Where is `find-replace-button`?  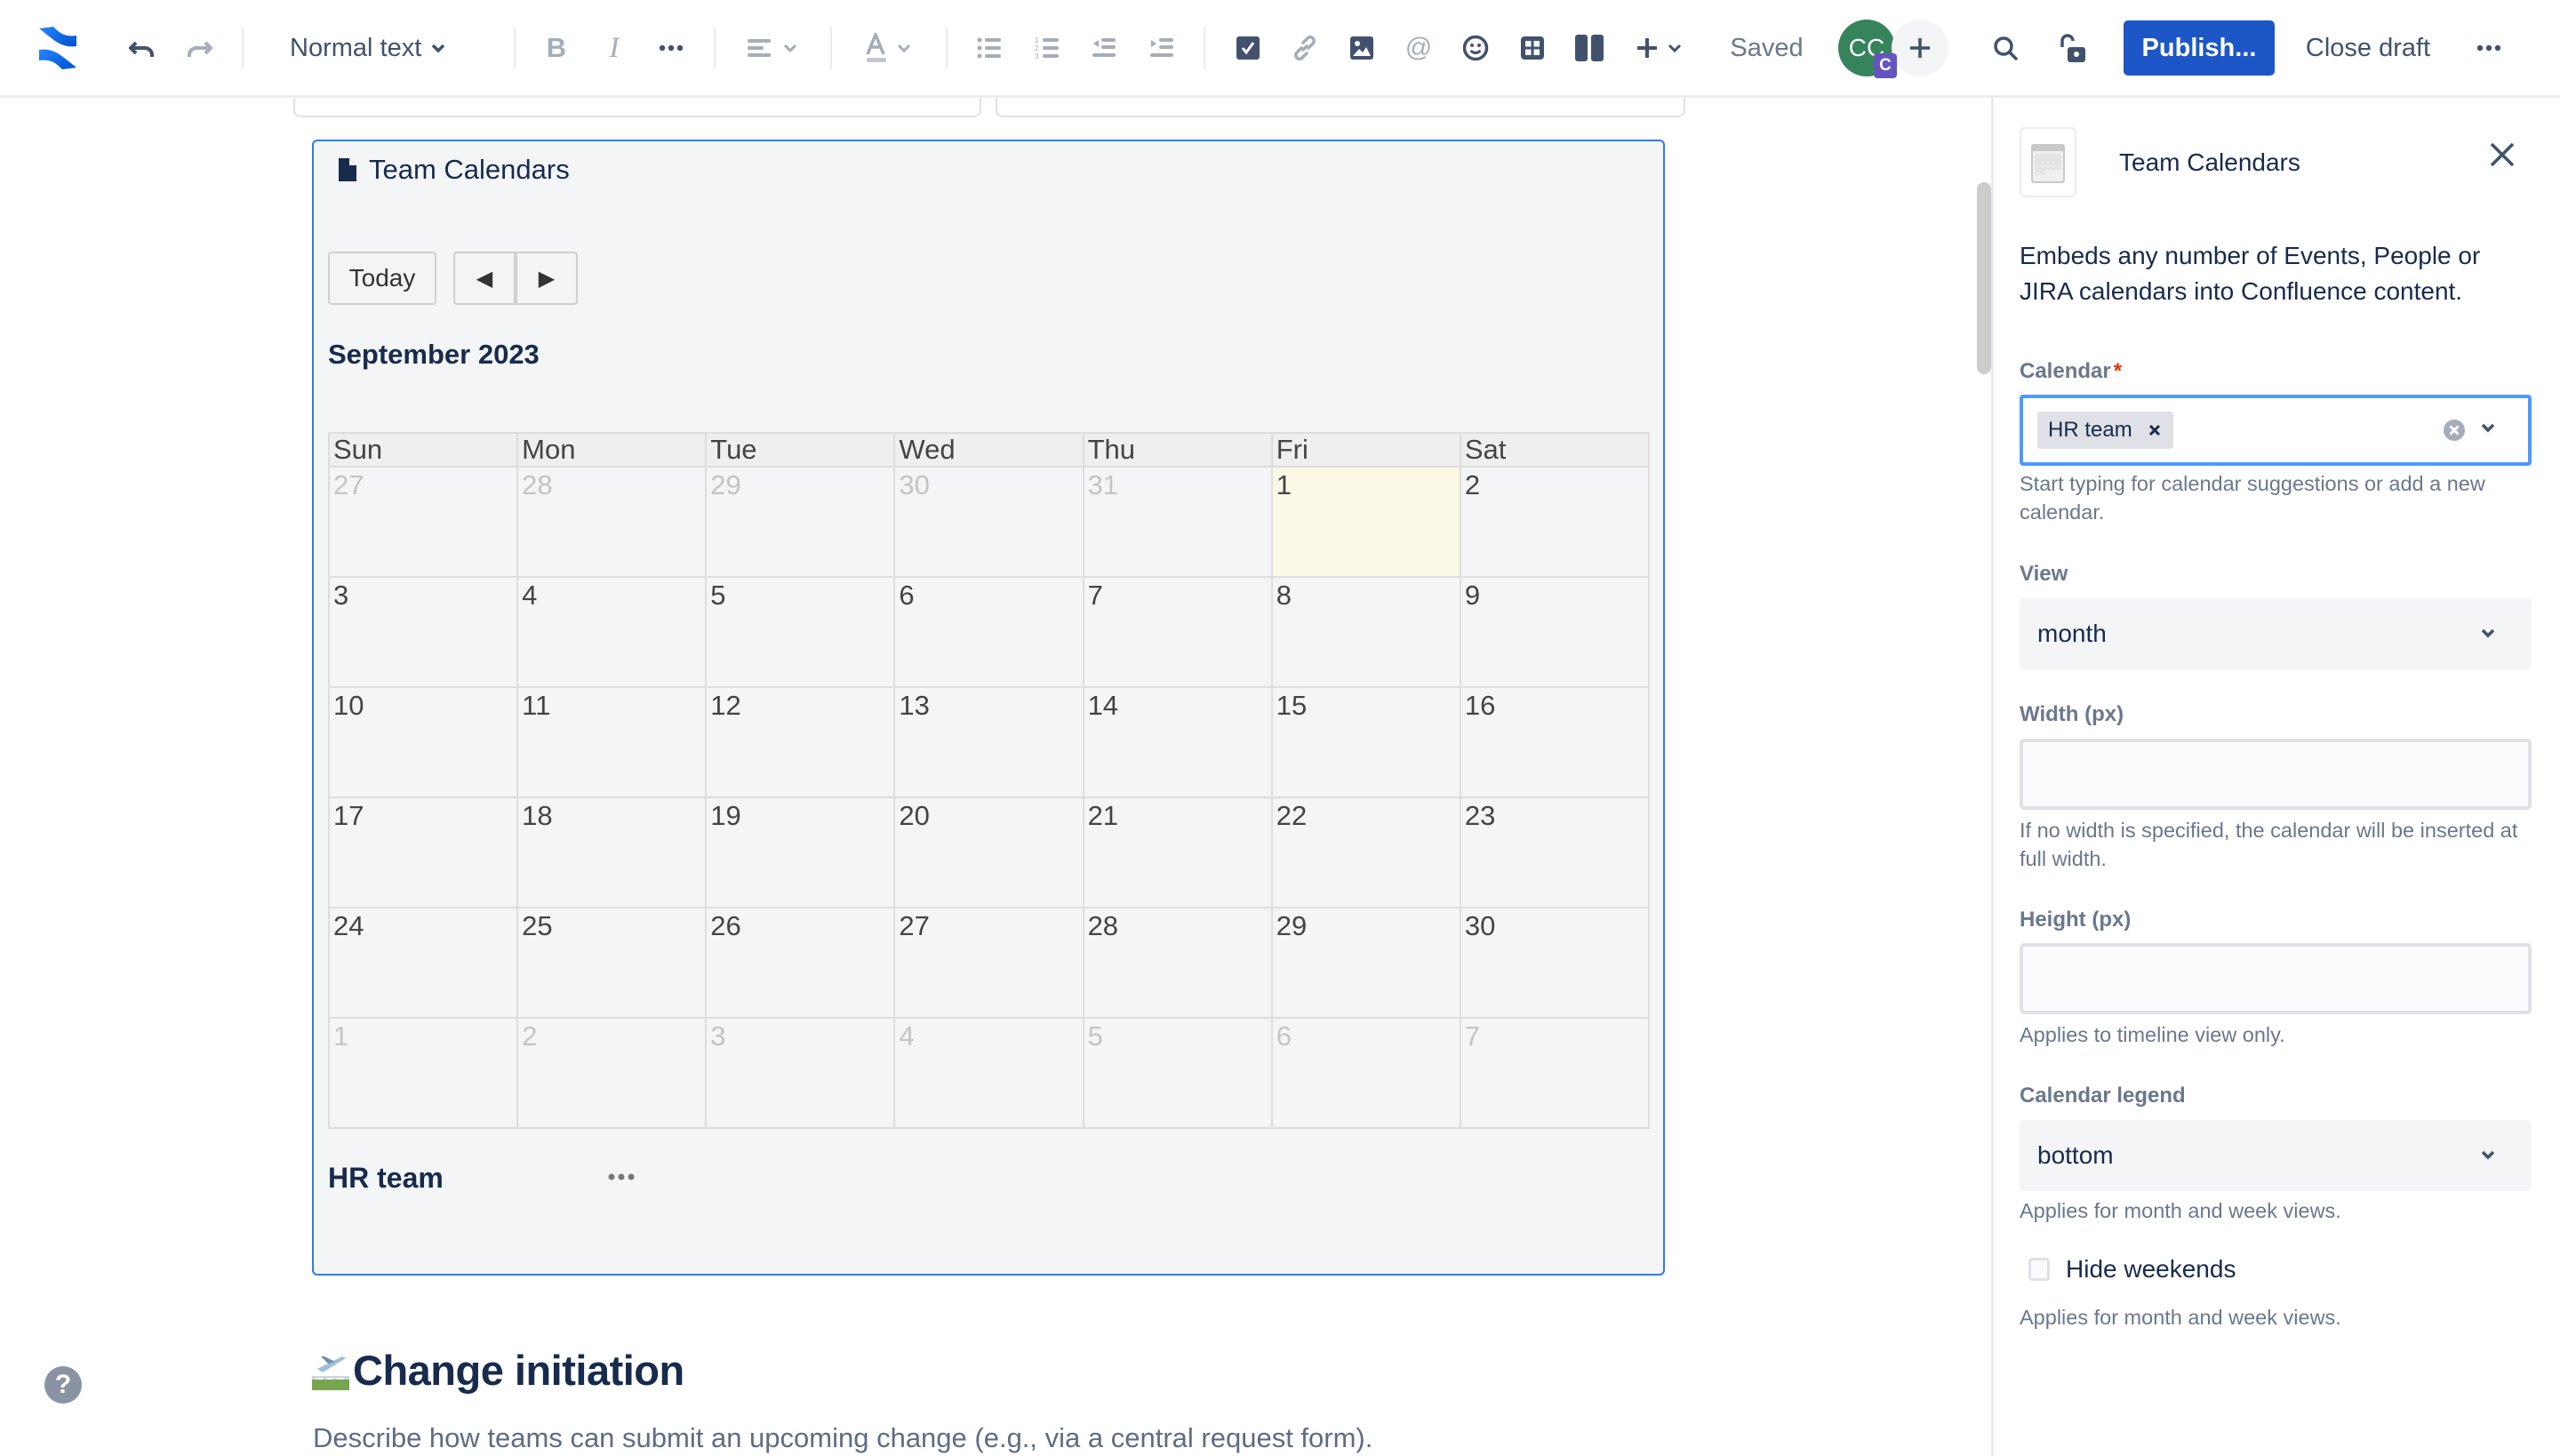
find-replace-button is located at coordinates (2005, 48).